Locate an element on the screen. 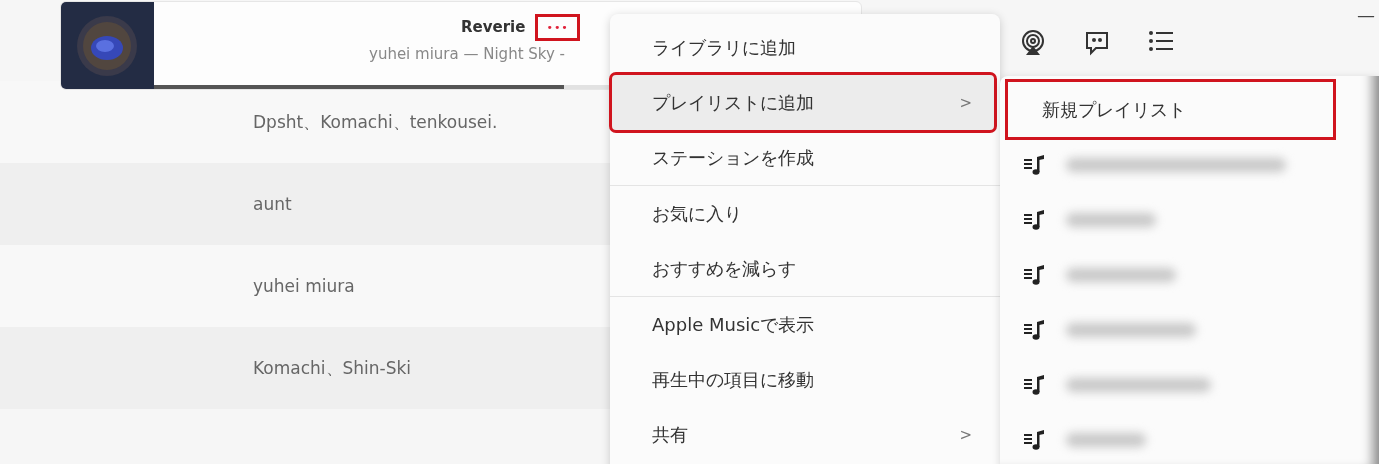 This screenshot has height=464, width=1379. more-button: ••• is located at coordinates (557, 27).